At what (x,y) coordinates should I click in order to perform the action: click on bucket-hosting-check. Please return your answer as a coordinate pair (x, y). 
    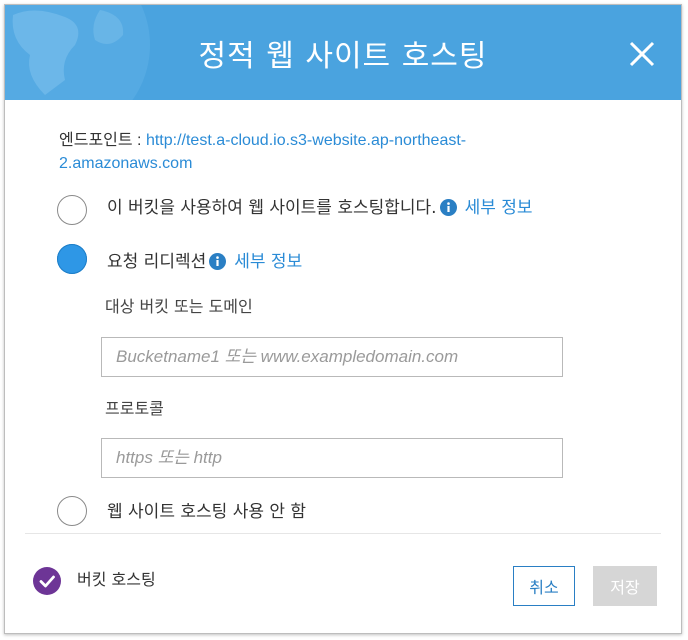
    Looking at the image, I should click on (47, 581).